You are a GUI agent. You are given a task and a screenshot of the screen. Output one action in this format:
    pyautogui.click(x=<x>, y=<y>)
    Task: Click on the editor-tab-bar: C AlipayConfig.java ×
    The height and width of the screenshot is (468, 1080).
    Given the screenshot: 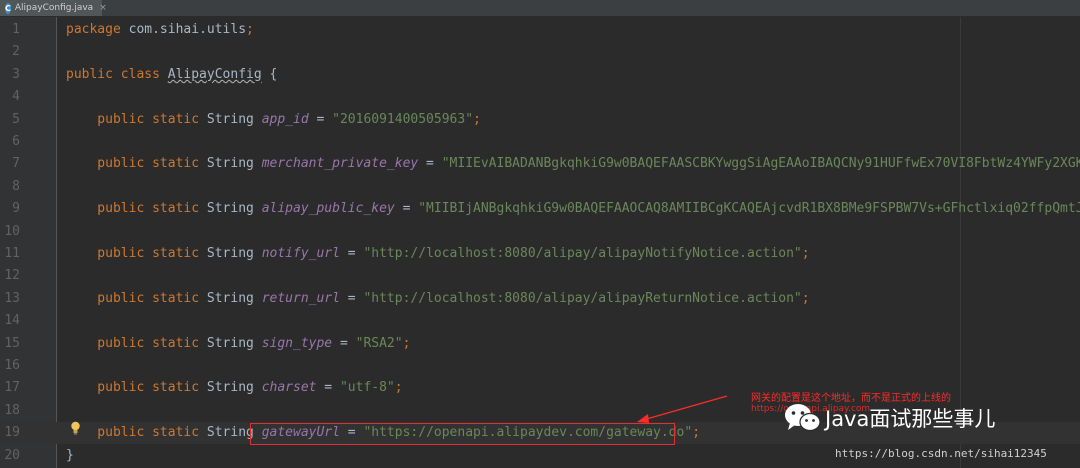 What is the action you would take?
    pyautogui.click(x=540, y=8)
    